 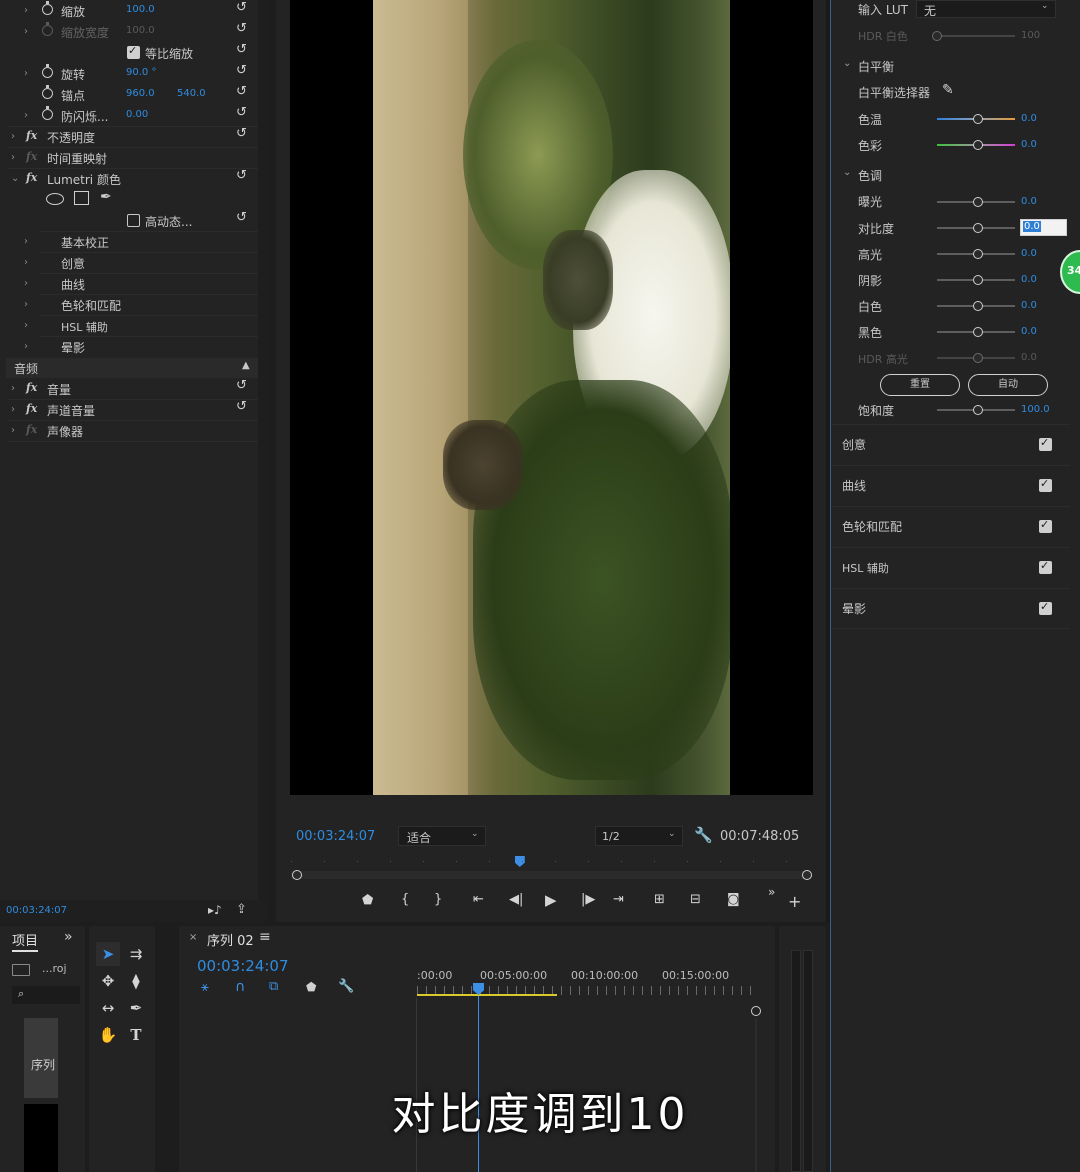 I want to click on volume-row: › fx 音量 ↺, so click(x=129, y=388).